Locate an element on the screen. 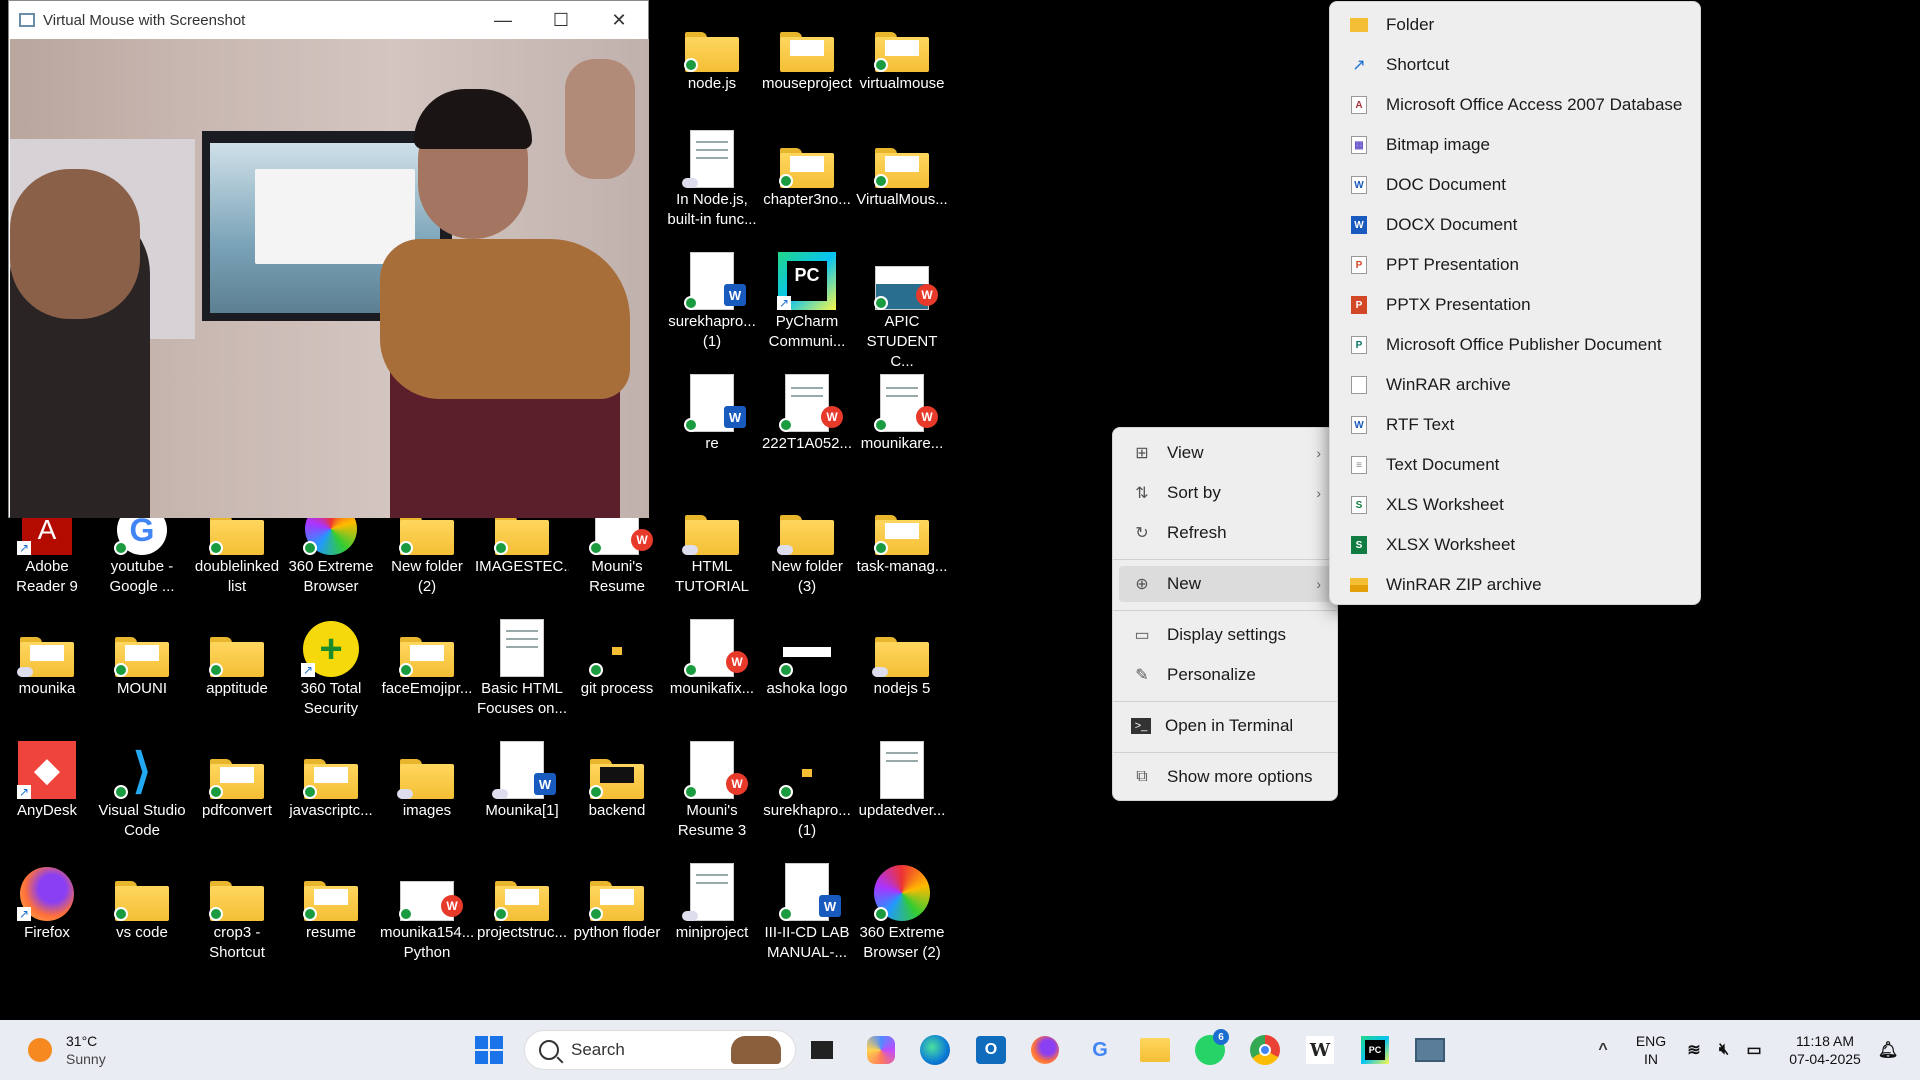 This screenshot has width=1920, height=1080. new-publisher-item: P Microsoft Office Publisher Document is located at coordinates (1515, 345).